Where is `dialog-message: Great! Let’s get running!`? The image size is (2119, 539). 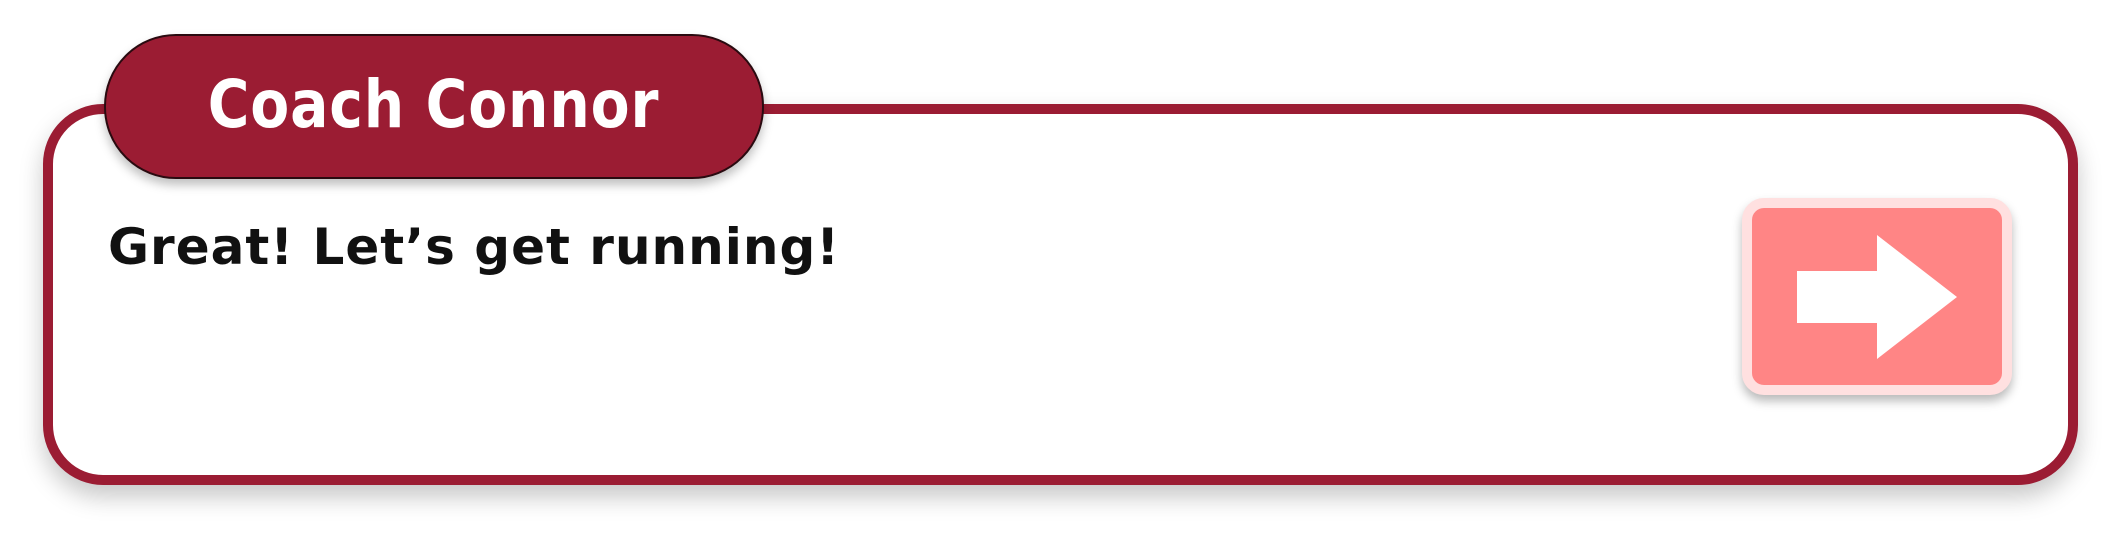 dialog-message: Great! Let’s get running! is located at coordinates (474, 247).